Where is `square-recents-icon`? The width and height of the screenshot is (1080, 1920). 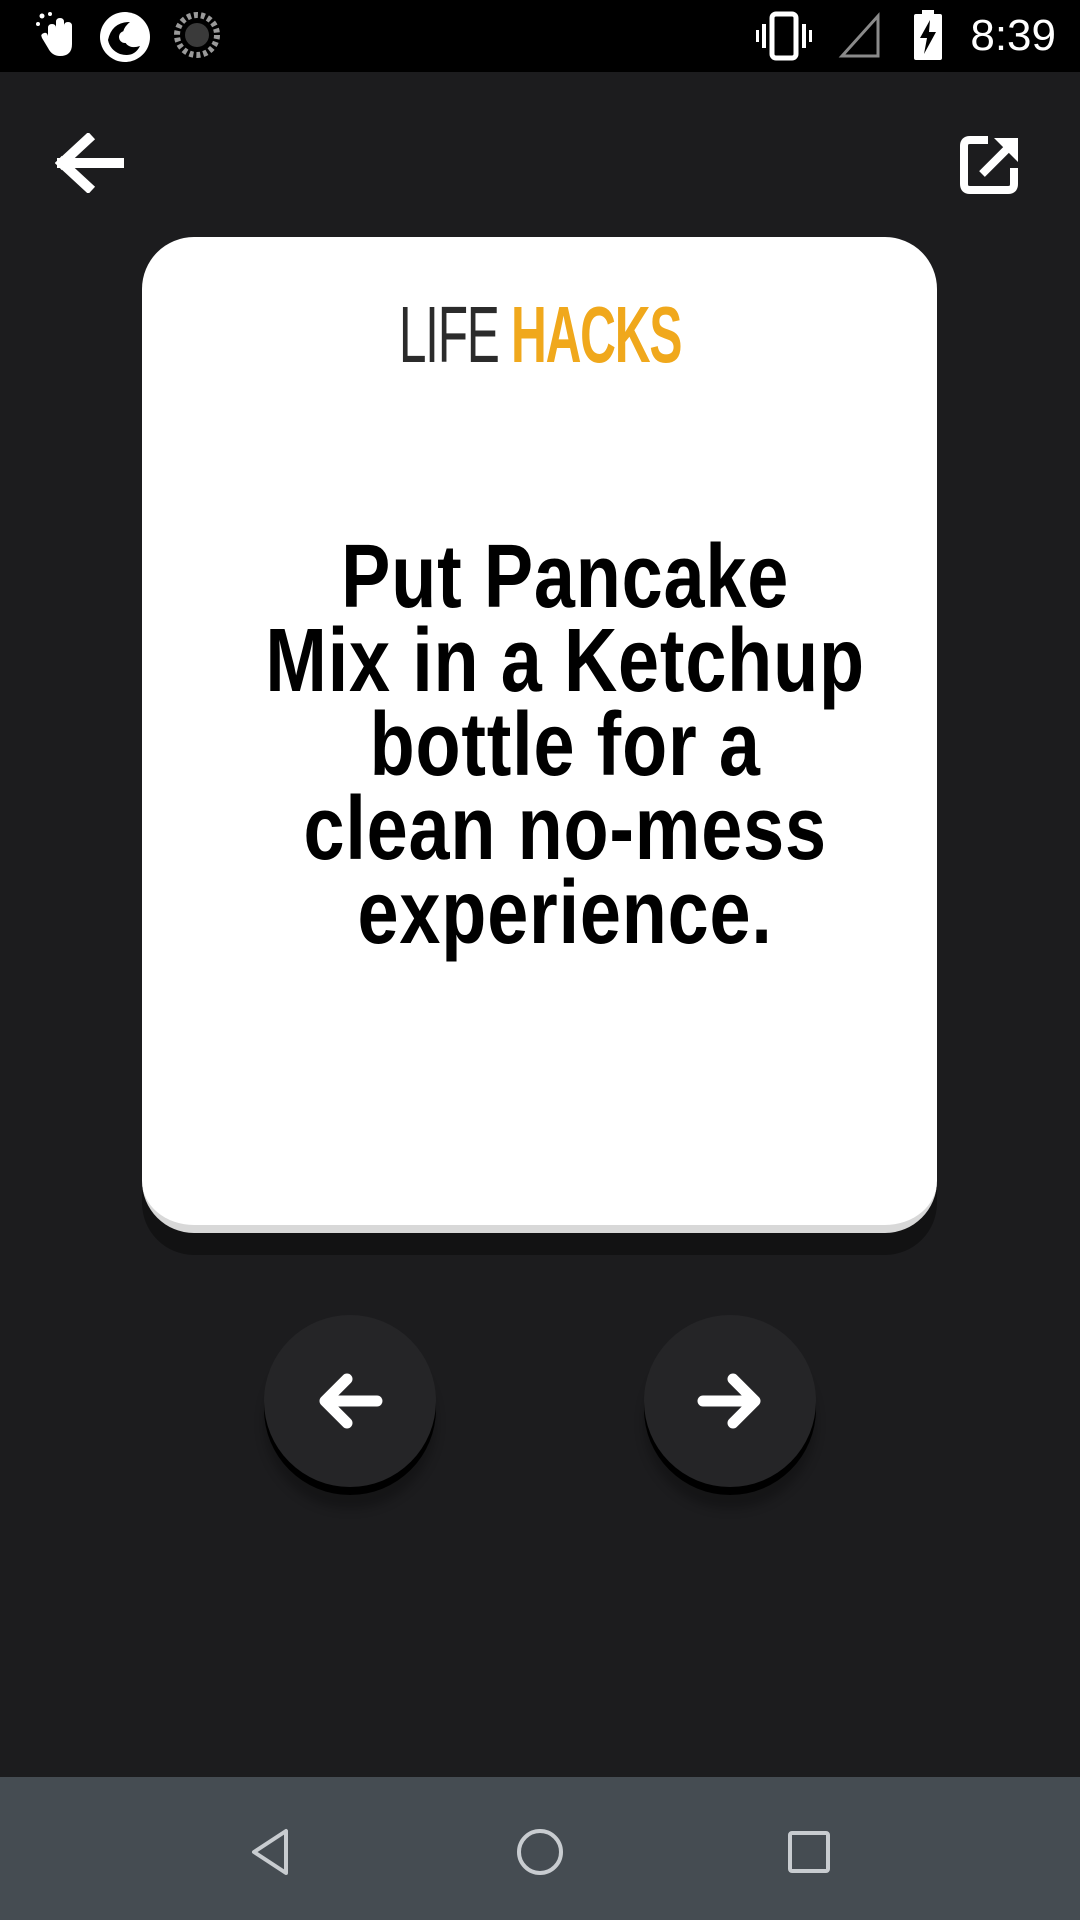
square-recents-icon is located at coordinates (809, 1852).